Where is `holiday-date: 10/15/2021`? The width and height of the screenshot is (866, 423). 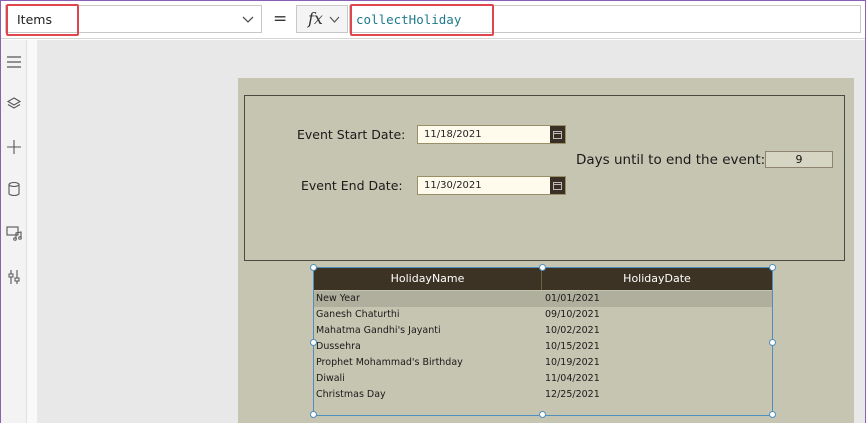 holiday-date: 10/15/2021 is located at coordinates (572, 346).